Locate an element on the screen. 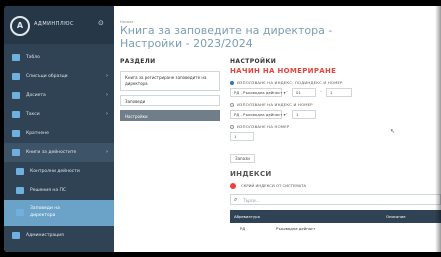 The image size is (441, 257). brand-logo: A is located at coordinates (20, 26).